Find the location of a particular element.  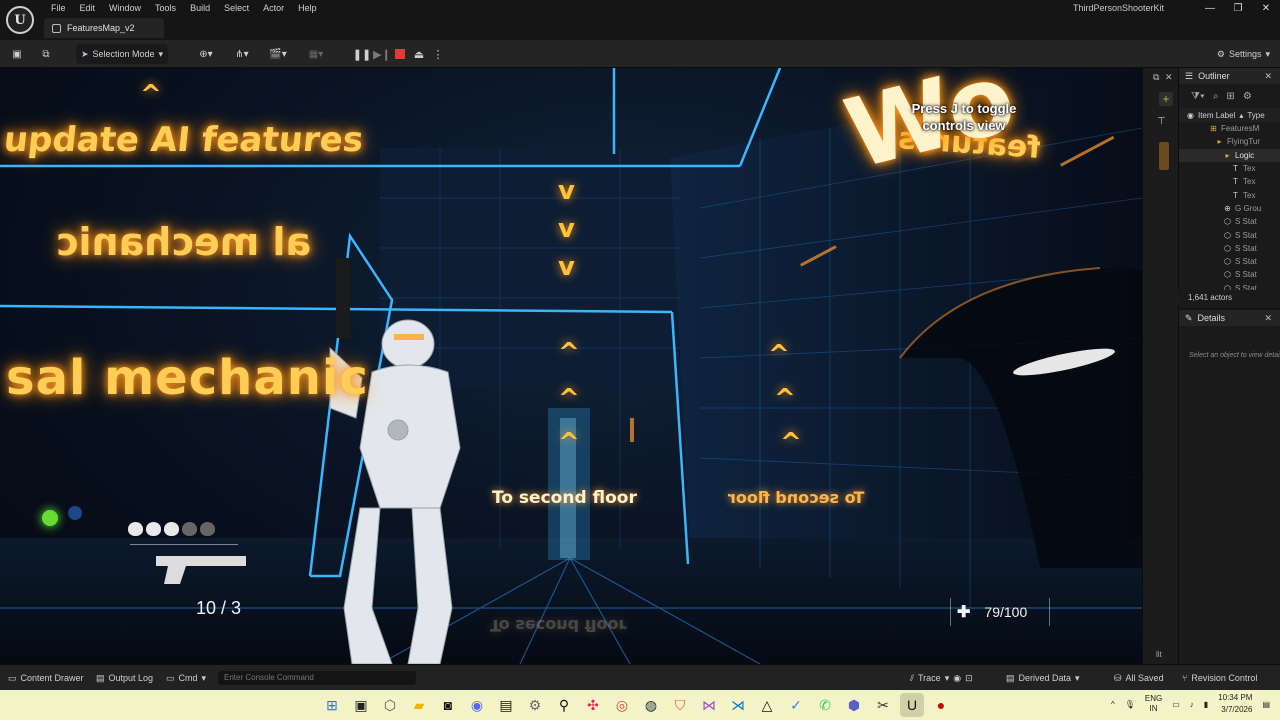

visual-studio-icon: ⋈ is located at coordinates (709, 705).